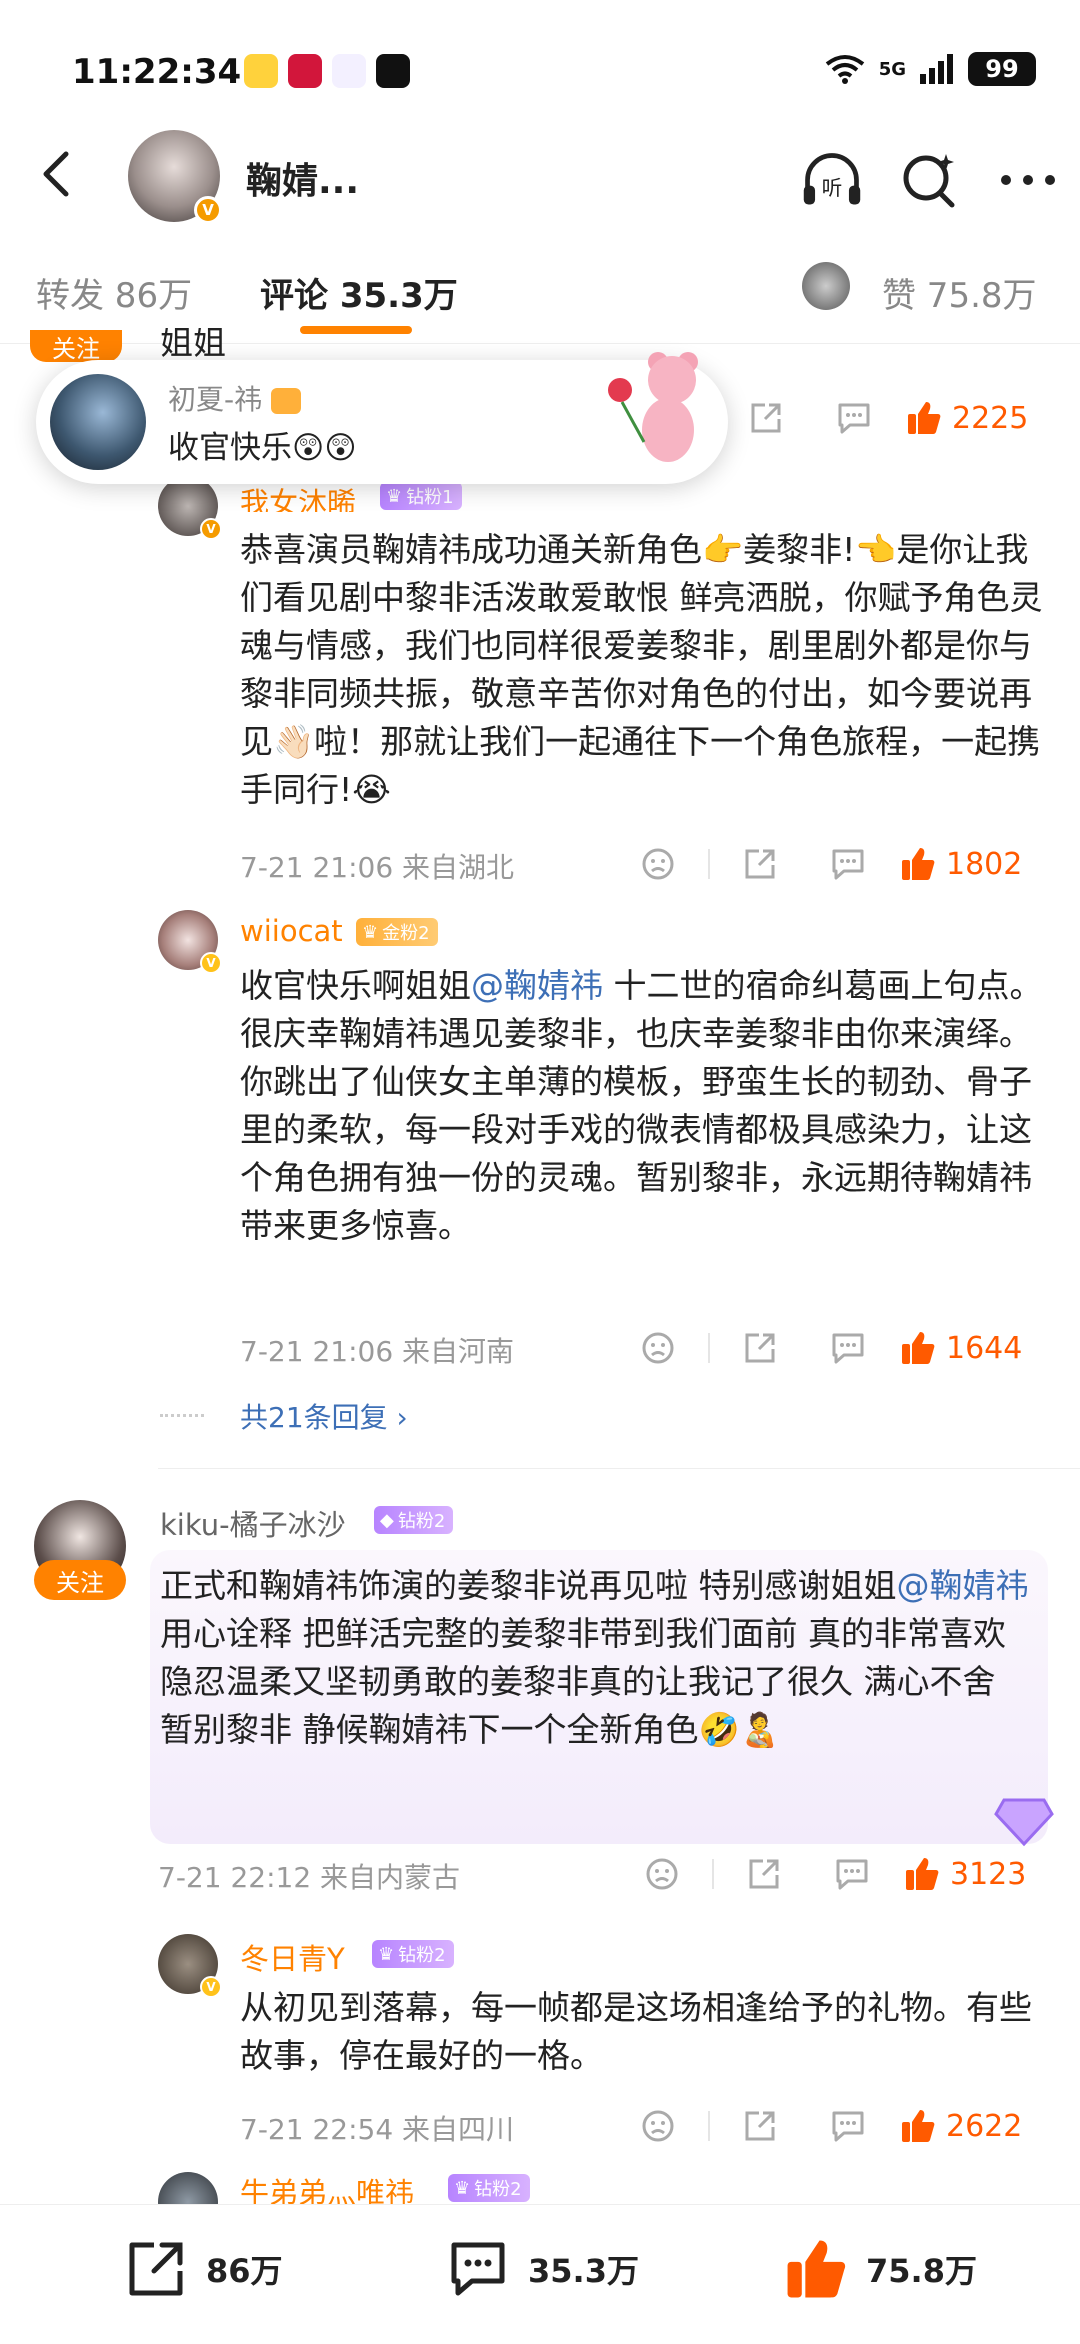  I want to click on tab-likes: 赞 75.8万, so click(959, 292).